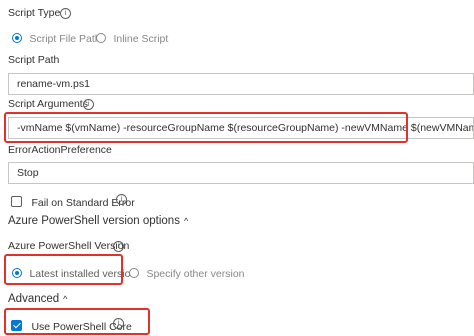 Image resolution: width=474 pixels, height=336 pixels. Describe the element at coordinates (77, 321) in the screenshot. I see `highlight-box-advanced` at that location.